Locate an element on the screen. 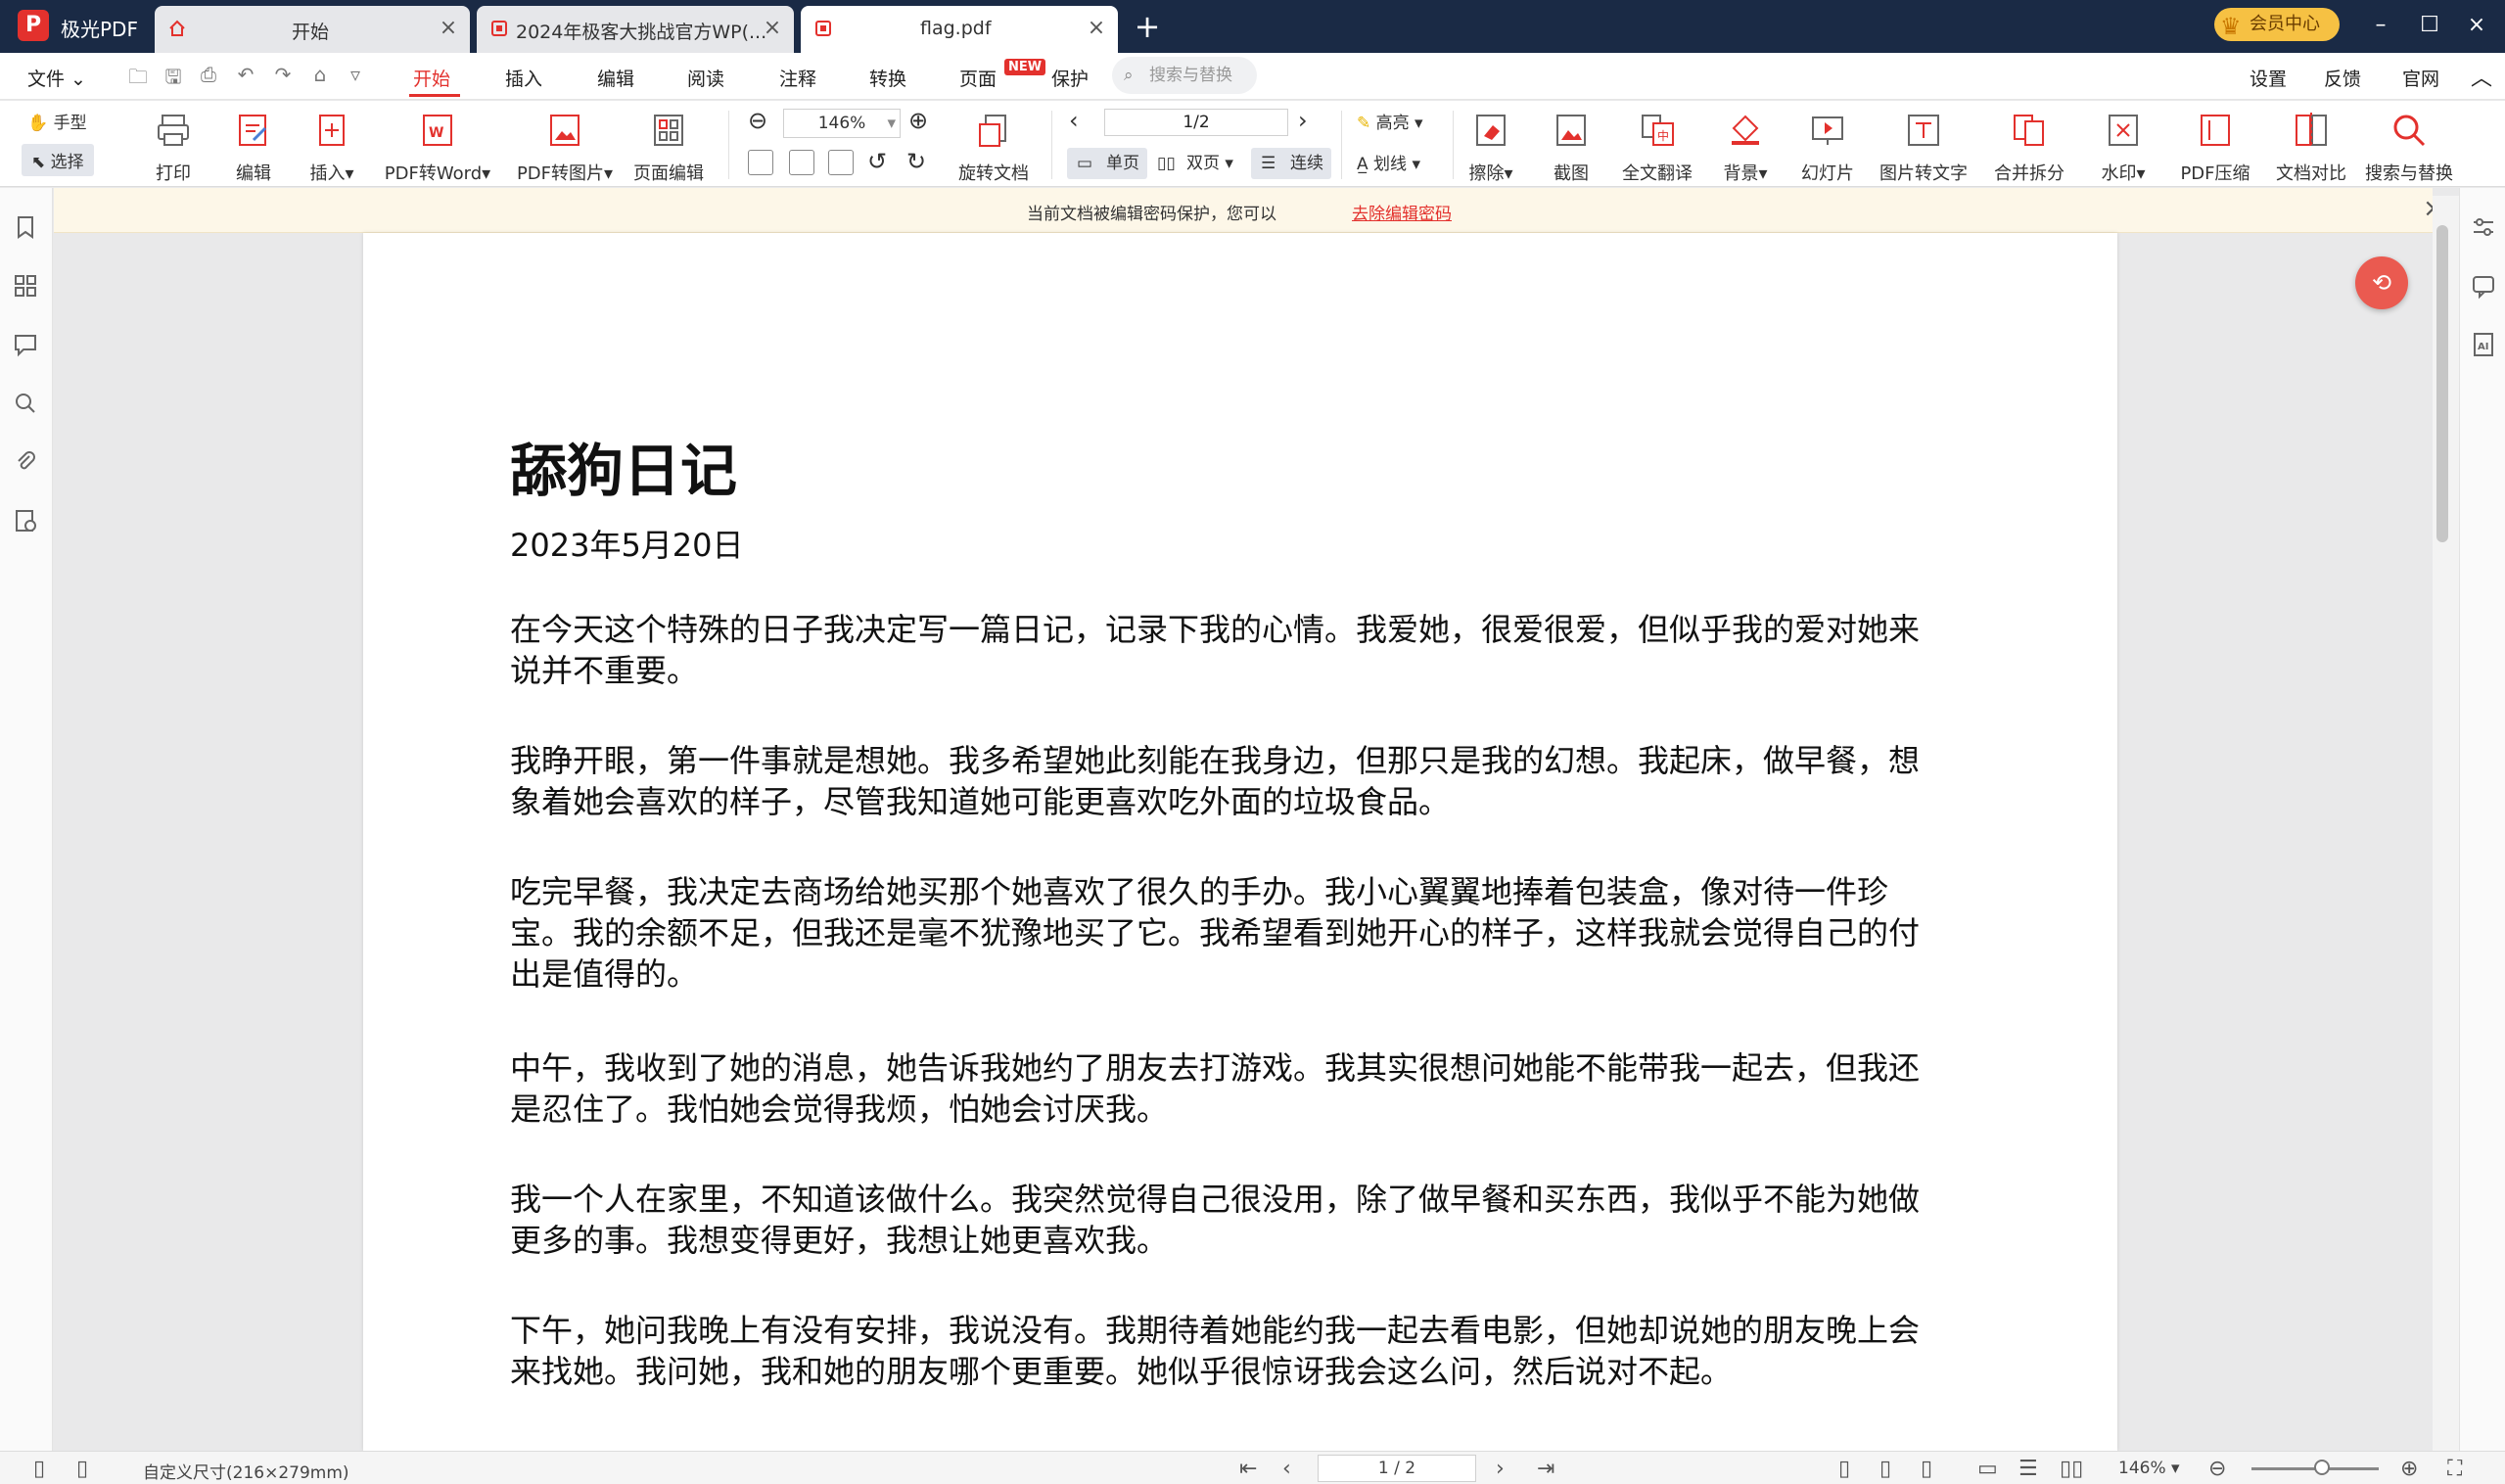 The image size is (2505, 1484). tab-home: 开始 × is located at coordinates (312, 29).